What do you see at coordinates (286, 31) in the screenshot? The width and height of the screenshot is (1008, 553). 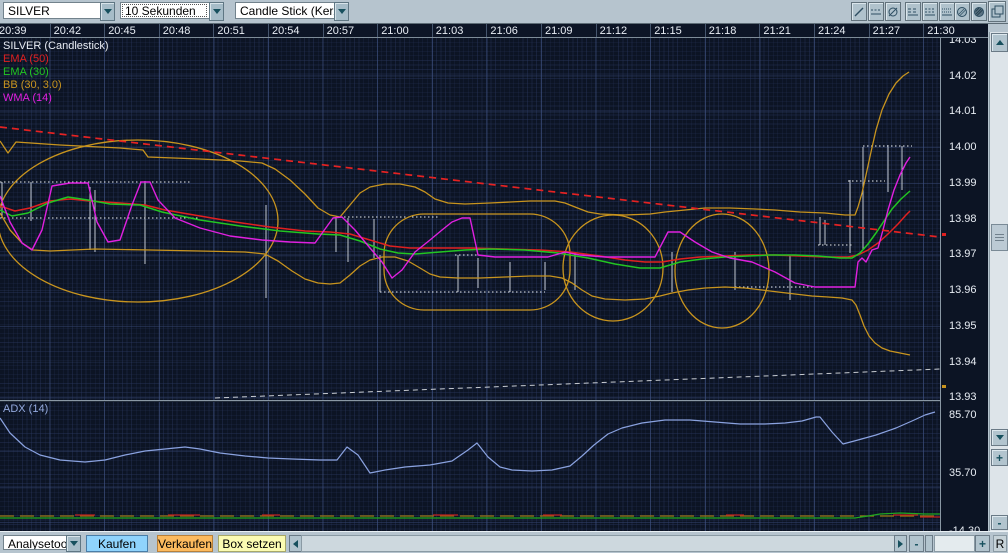 I see `time-tick-label: 20:54` at bounding box center [286, 31].